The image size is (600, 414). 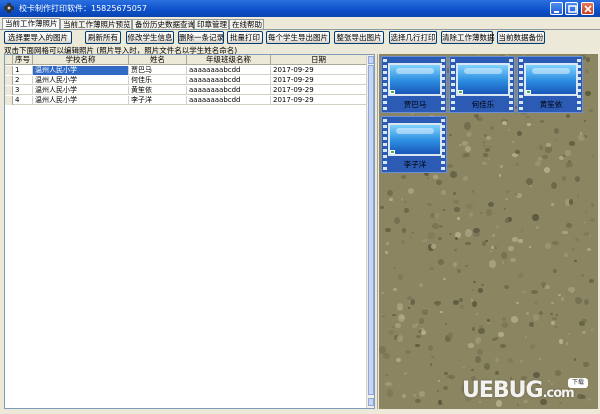 What do you see at coordinates (158, 80) in the screenshot?
I see `cell-name: 何佳乐` at bounding box center [158, 80].